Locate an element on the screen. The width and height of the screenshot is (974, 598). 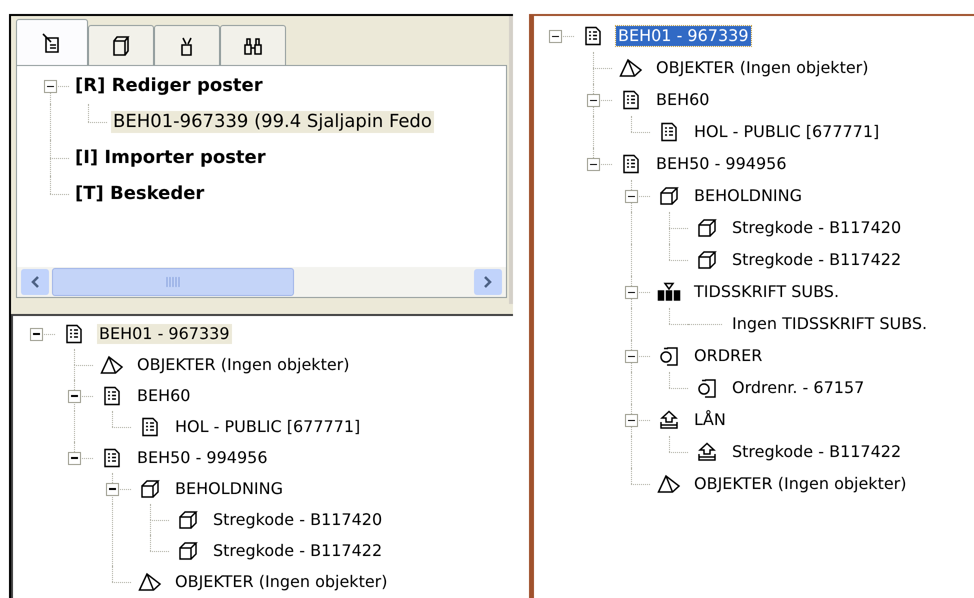
box-icon is located at coordinates (121, 45).